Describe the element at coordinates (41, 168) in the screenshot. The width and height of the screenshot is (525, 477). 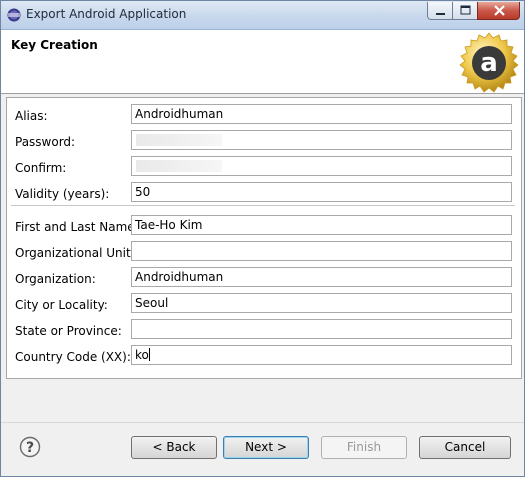
I see `confirm-label: Confirm:` at that location.